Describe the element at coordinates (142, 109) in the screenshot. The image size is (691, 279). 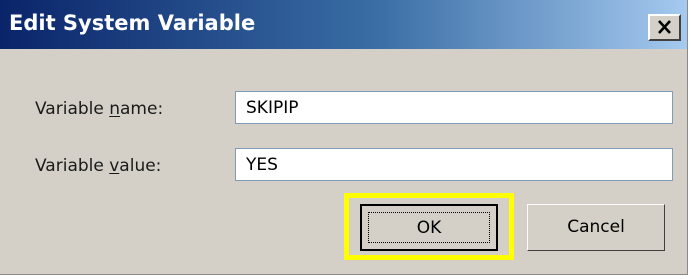
I see `variable-name-label-suffix: ame:` at that location.